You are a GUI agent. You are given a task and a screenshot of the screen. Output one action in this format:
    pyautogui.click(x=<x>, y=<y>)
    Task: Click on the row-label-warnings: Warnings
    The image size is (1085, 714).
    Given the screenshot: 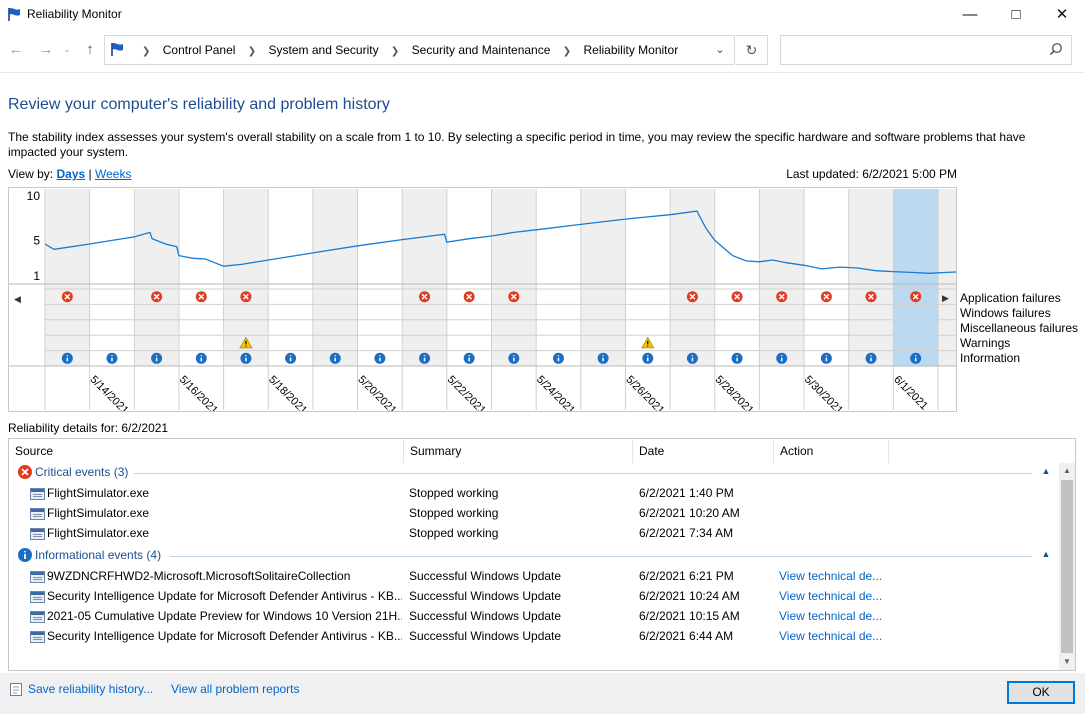 What is the action you would take?
    pyautogui.click(x=985, y=343)
    